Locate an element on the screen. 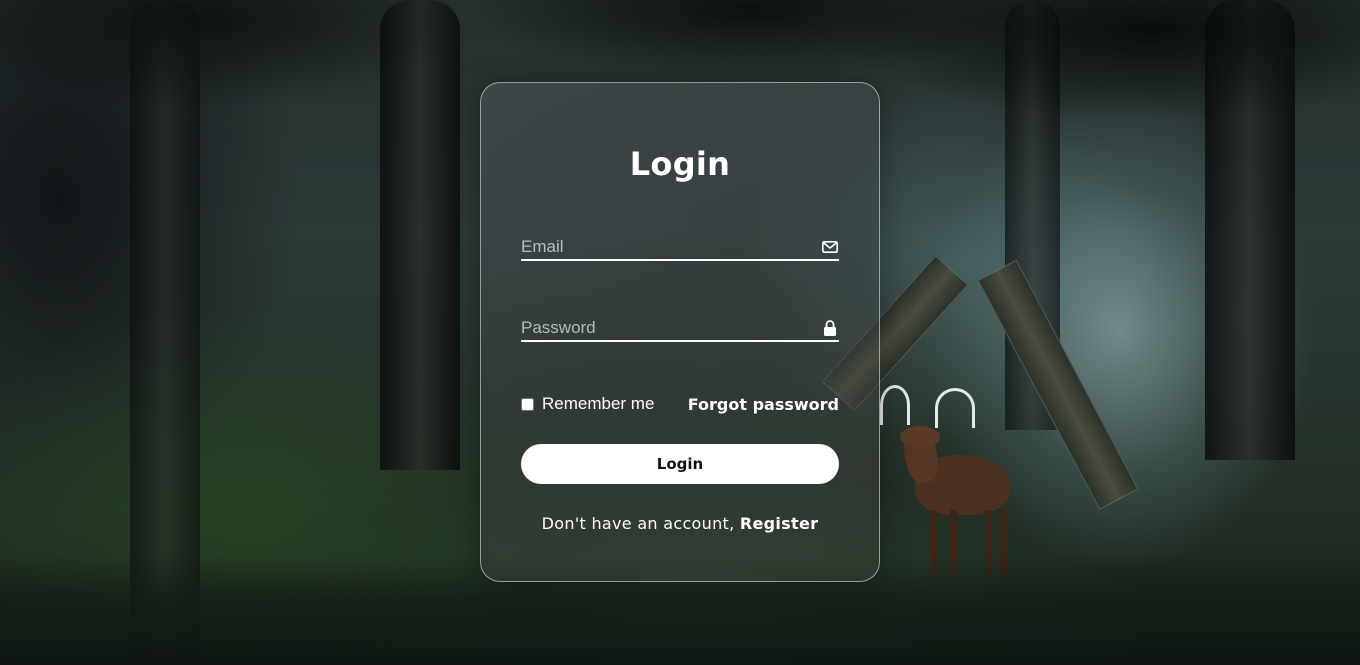 This screenshot has width=1360, height=665. register-prompt: Don't have an account, Register is located at coordinates (680, 523).